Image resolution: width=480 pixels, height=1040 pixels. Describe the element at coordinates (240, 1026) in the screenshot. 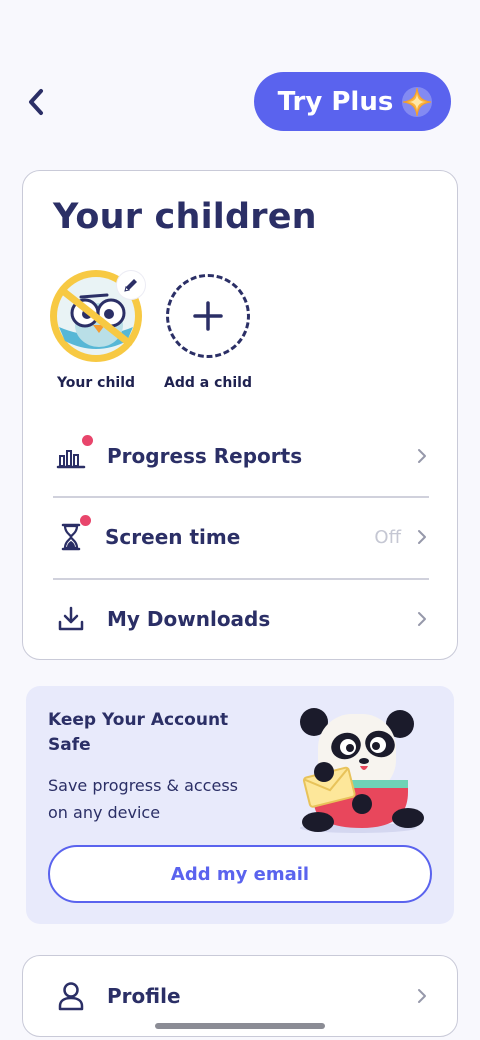

I see `home-indicator` at that location.